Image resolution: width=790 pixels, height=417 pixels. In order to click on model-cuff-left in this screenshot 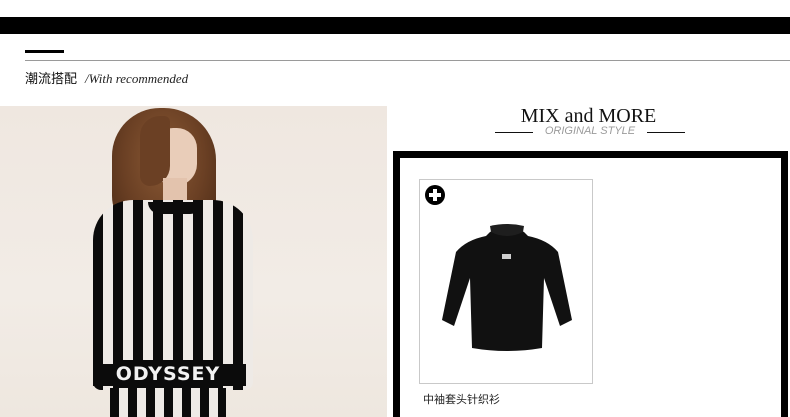, I will do `click(104, 375)`.